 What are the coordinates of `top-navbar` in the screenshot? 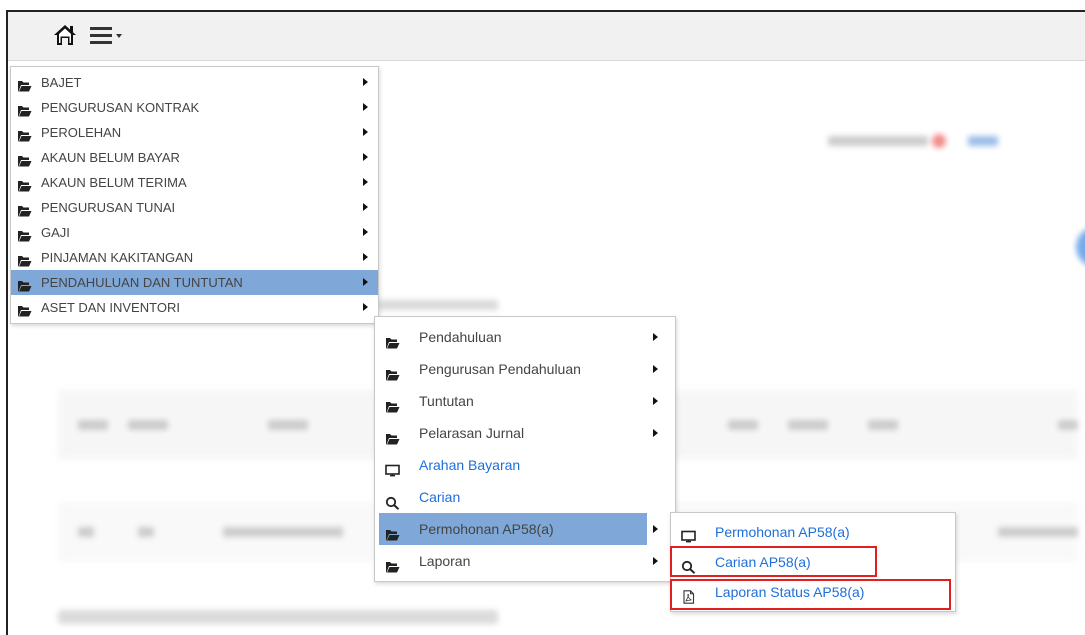 It's located at (546, 36).